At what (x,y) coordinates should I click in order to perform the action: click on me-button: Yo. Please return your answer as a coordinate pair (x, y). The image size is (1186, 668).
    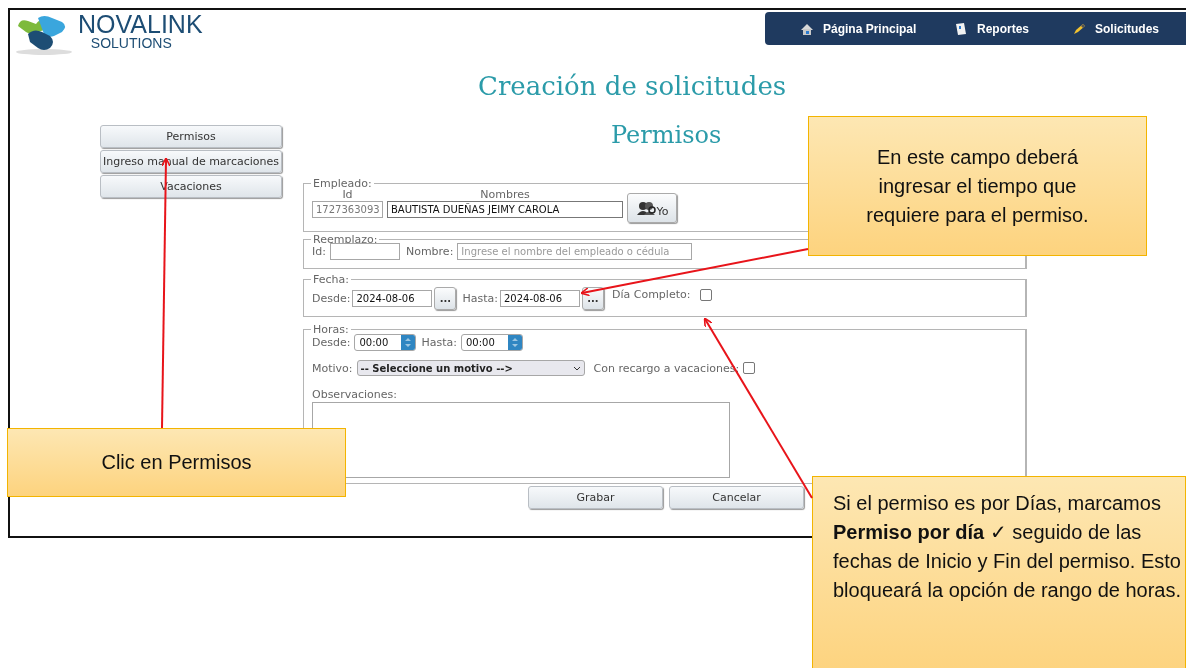
    Looking at the image, I should click on (652, 208).